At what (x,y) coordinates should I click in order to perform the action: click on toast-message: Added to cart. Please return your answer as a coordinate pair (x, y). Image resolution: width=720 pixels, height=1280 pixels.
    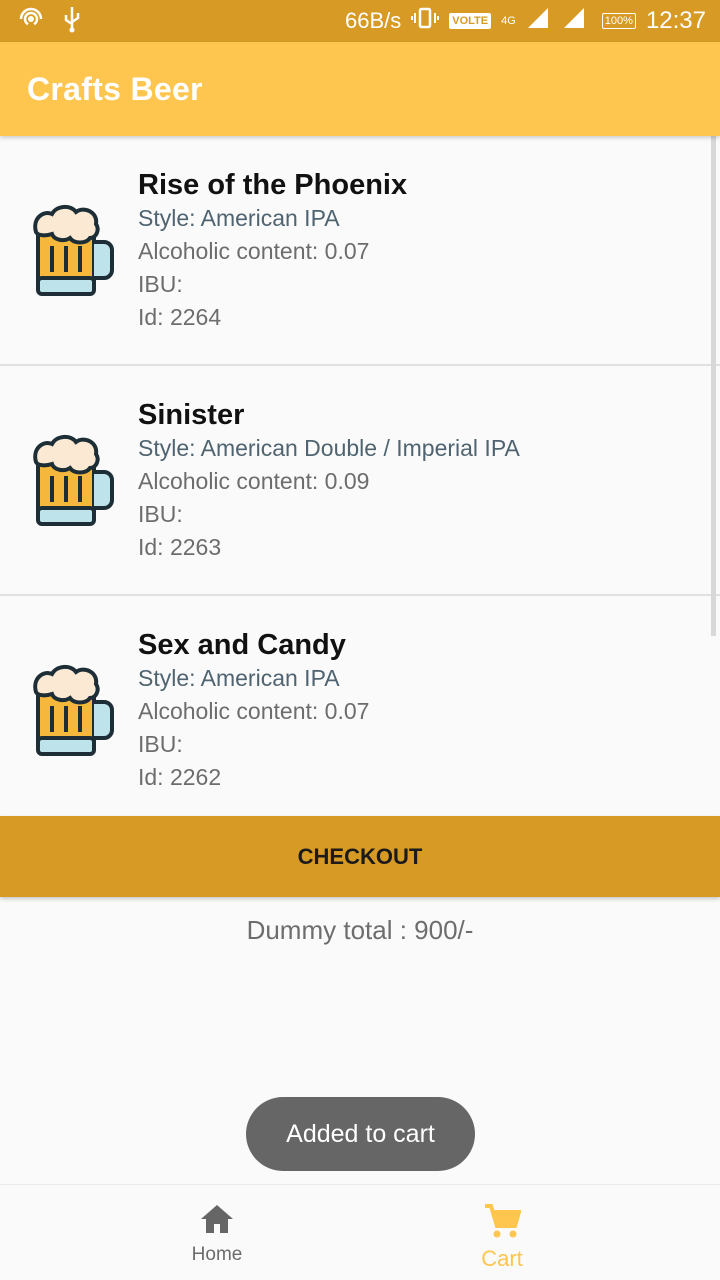
    Looking at the image, I should click on (360, 1134).